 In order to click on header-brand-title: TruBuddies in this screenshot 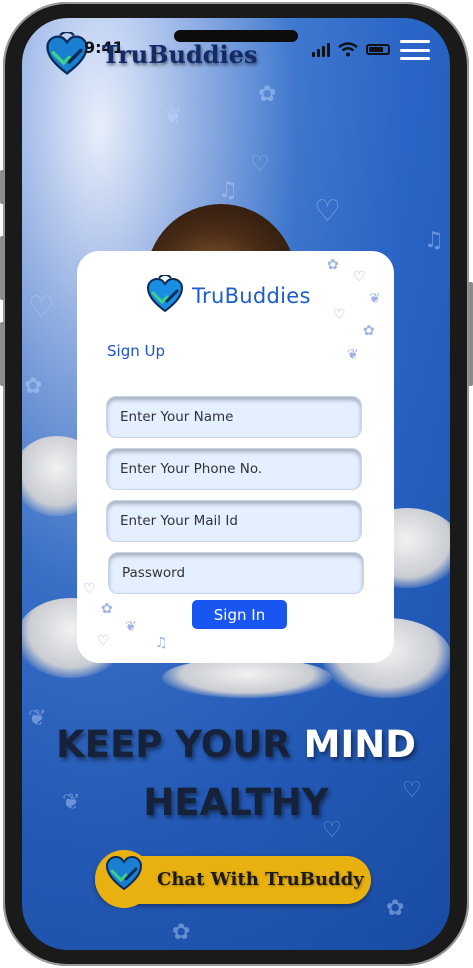, I will do `click(180, 54)`.